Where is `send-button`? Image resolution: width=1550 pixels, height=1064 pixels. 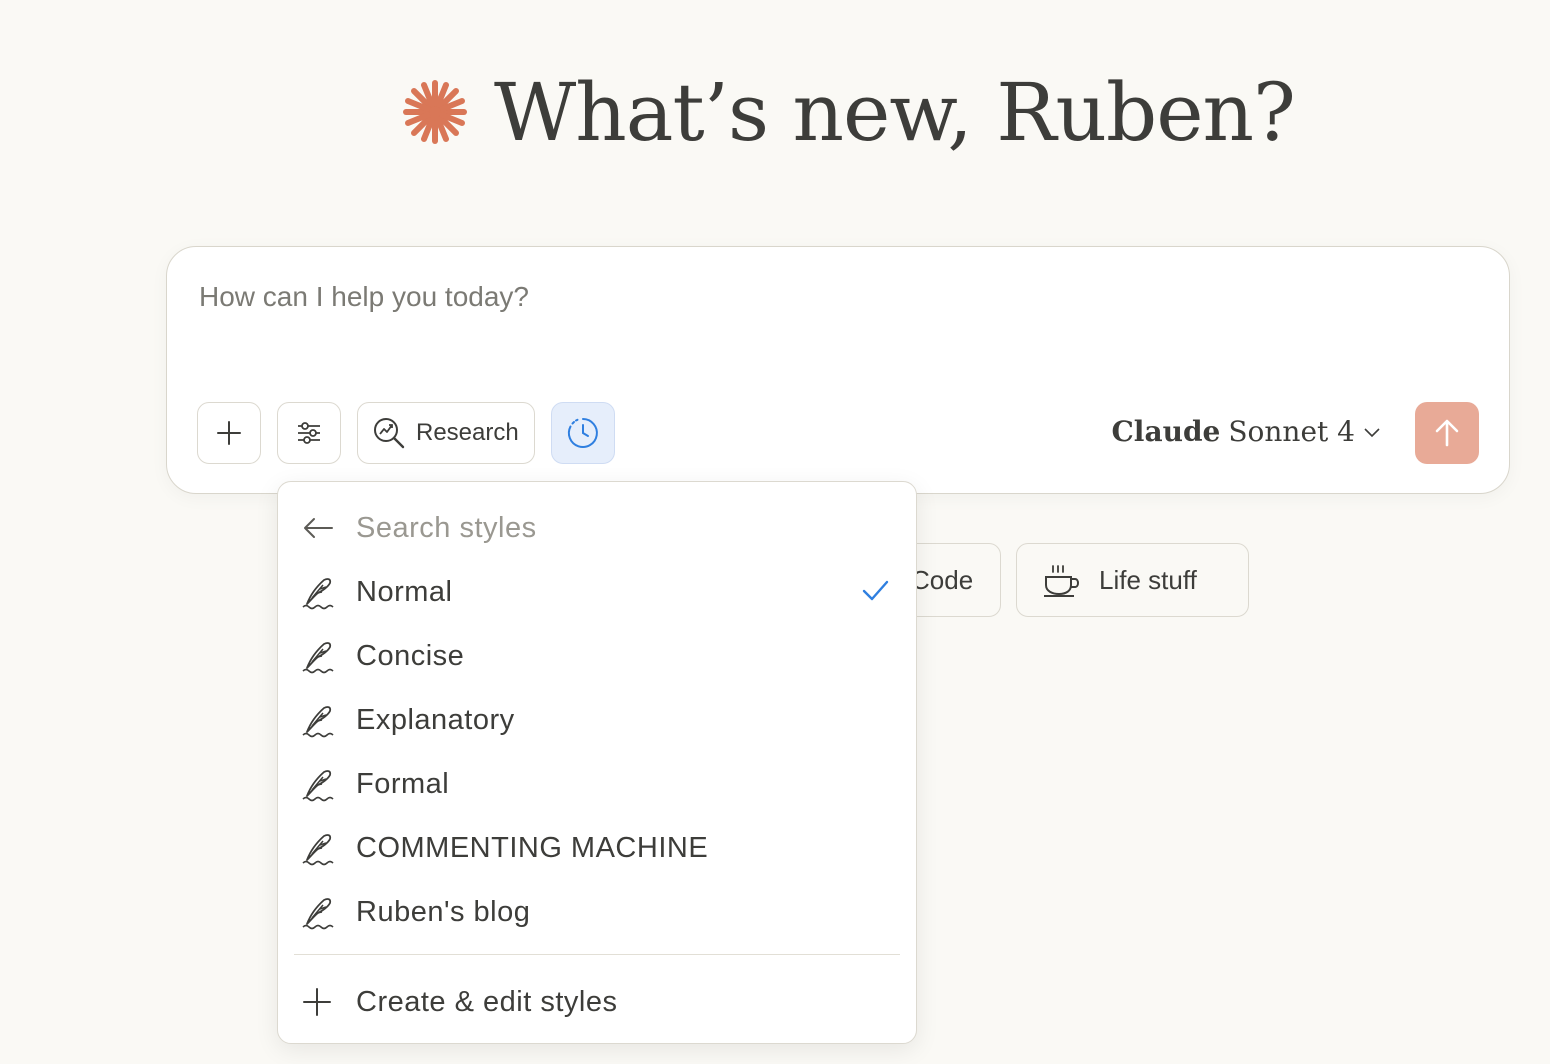 send-button is located at coordinates (1447, 433).